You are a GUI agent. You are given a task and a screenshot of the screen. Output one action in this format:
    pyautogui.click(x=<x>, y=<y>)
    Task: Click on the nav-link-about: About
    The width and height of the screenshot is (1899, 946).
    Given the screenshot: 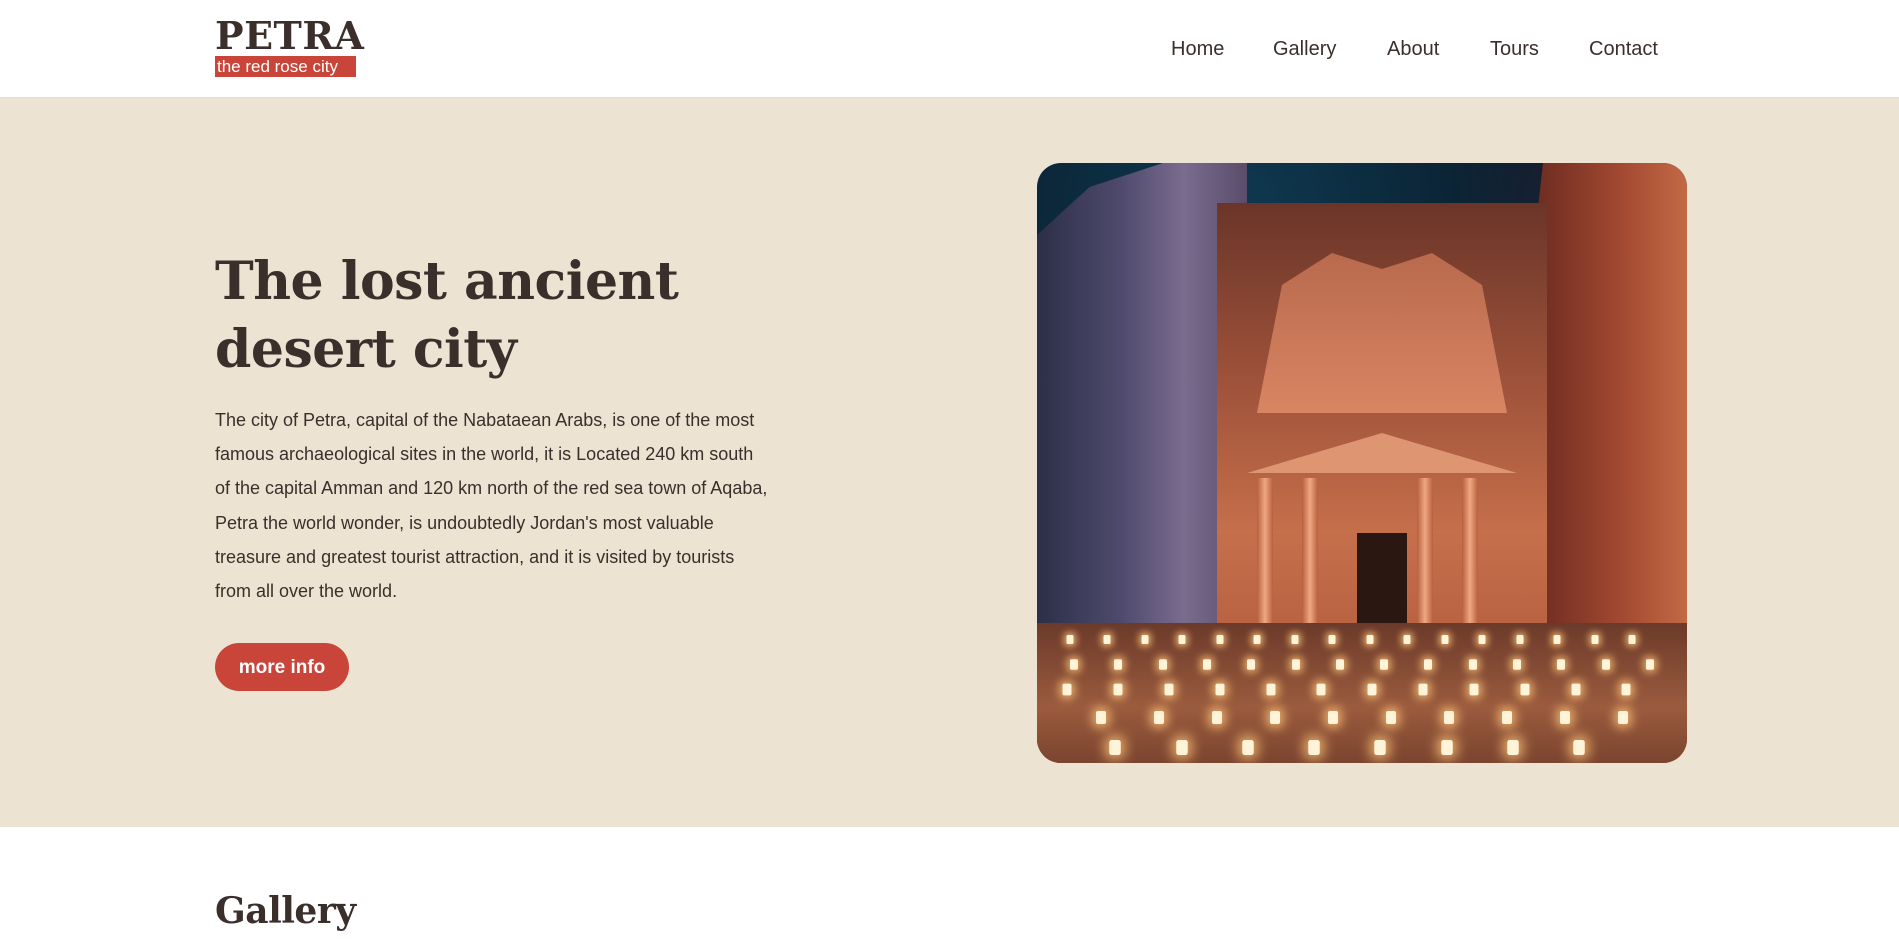 What is the action you would take?
    pyautogui.click(x=1413, y=49)
    